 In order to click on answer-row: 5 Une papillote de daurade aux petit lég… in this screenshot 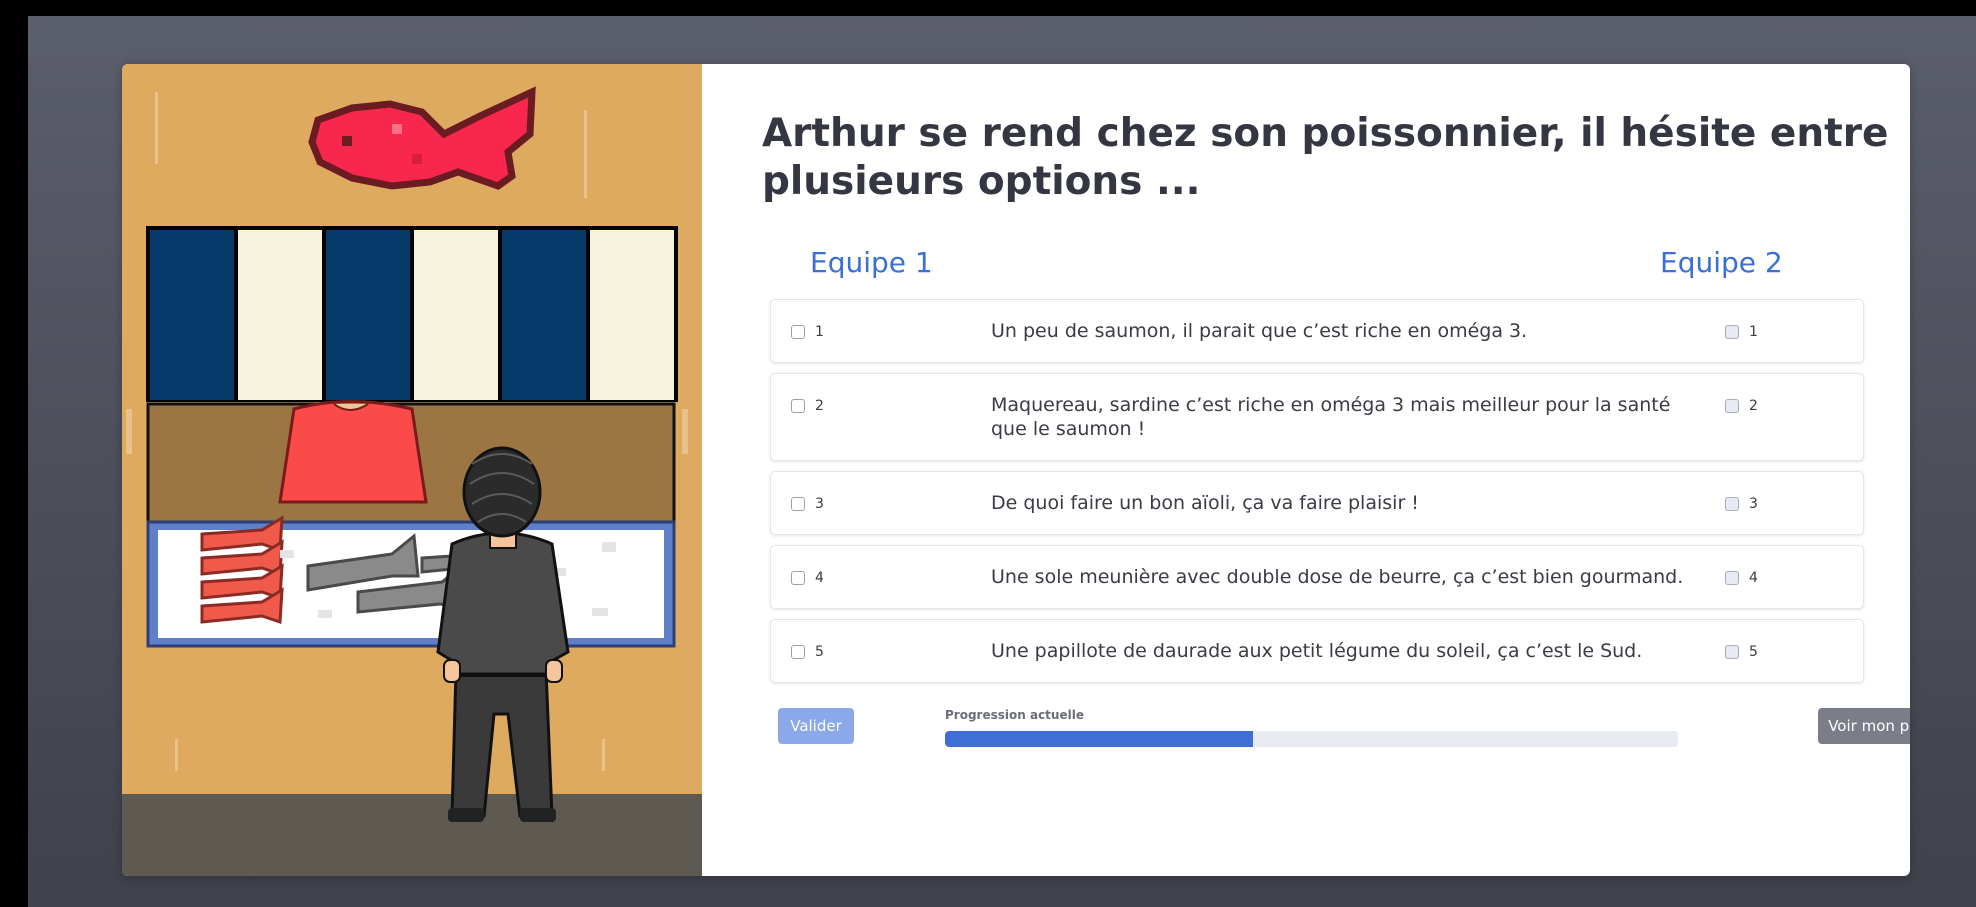, I will do `click(1317, 651)`.